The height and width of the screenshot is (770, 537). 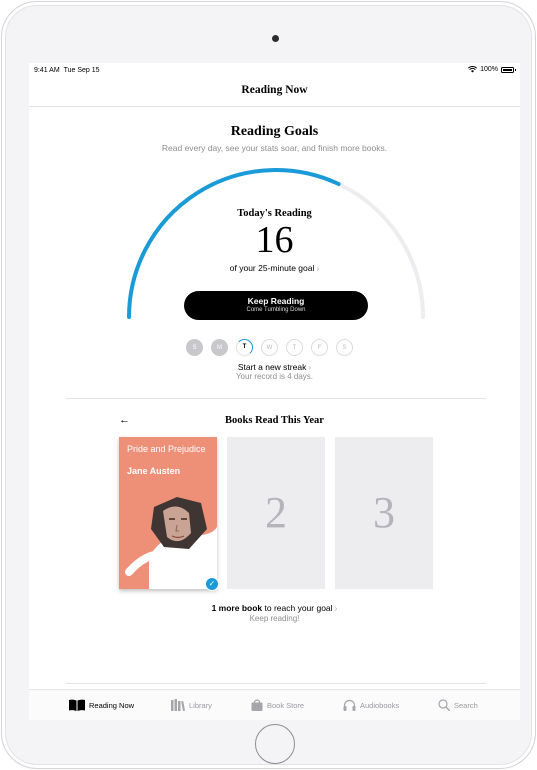 I want to click on more-books-text: to reach your goal, so click(x=297, y=608).